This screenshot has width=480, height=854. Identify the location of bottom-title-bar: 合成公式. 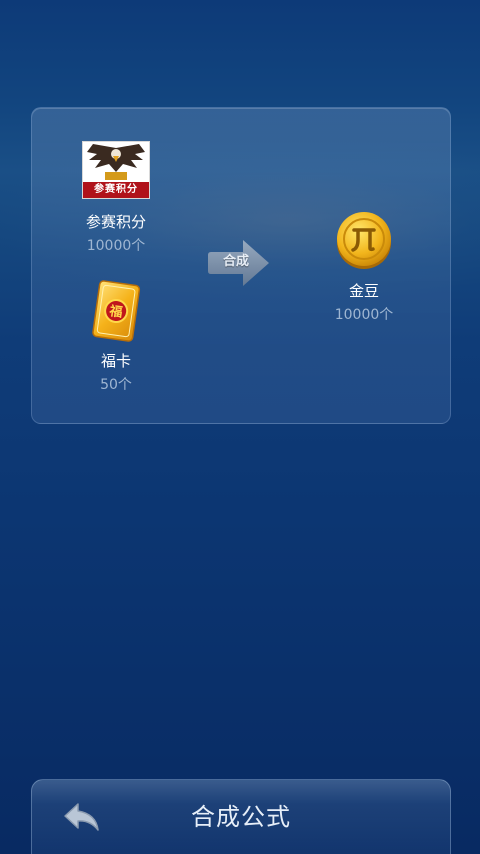
(241, 816).